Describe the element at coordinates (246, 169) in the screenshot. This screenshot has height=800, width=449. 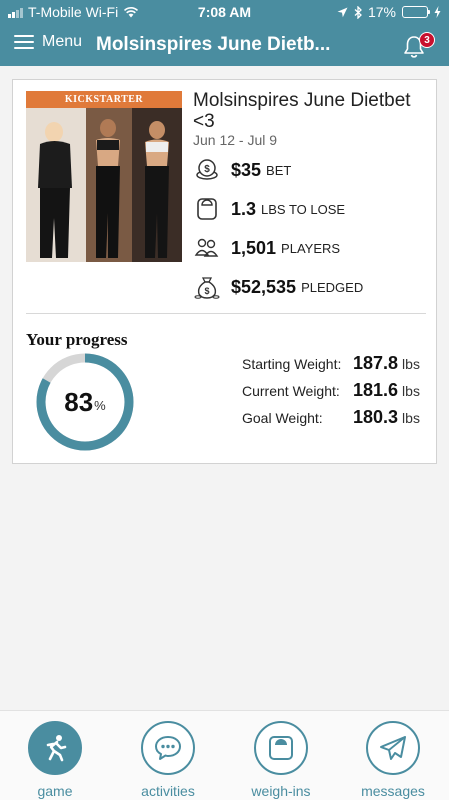
I see `bet-value: $35` at that location.